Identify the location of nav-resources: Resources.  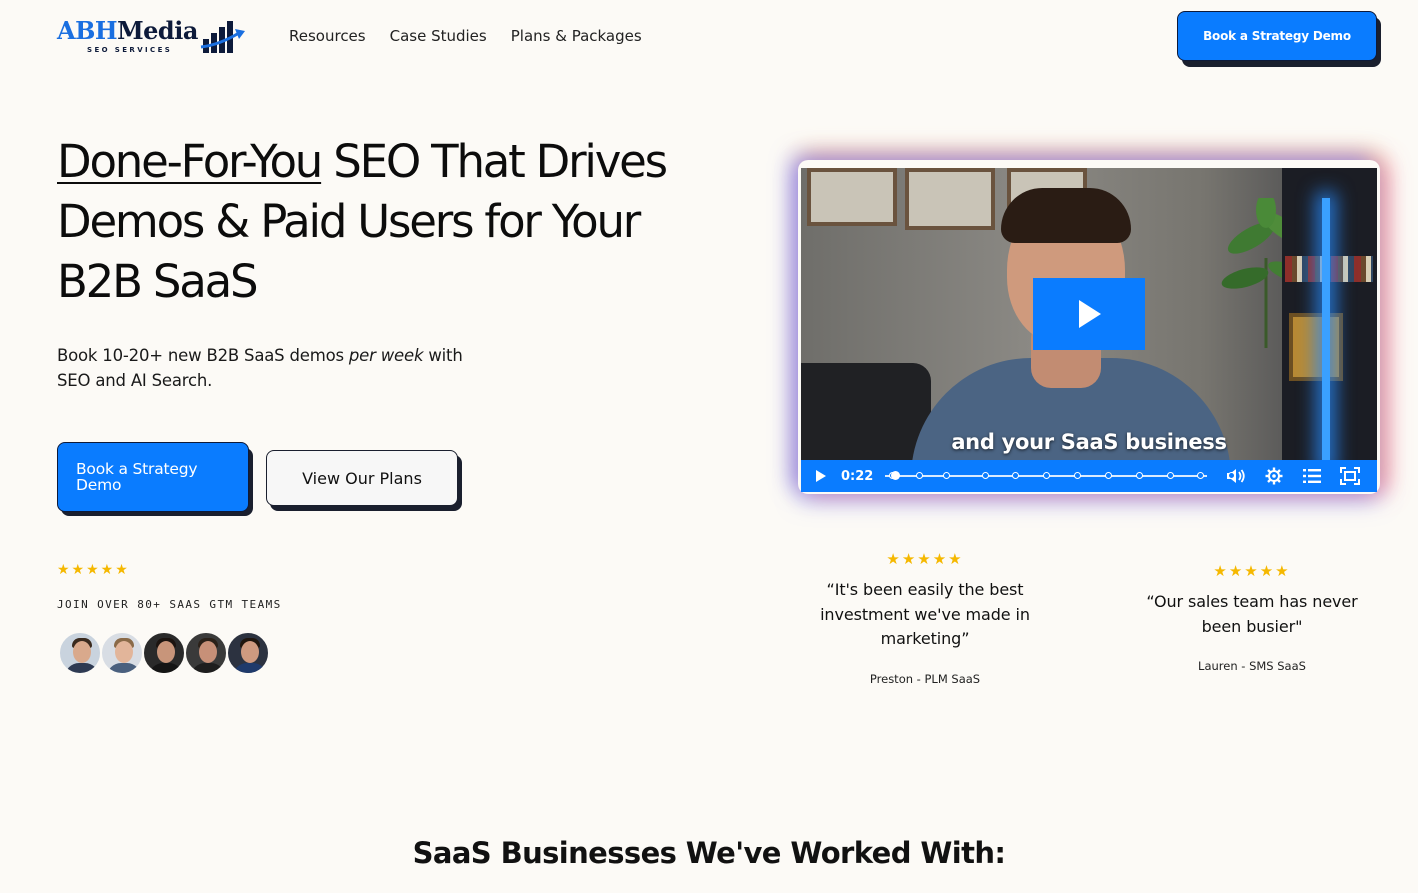
(327, 36).